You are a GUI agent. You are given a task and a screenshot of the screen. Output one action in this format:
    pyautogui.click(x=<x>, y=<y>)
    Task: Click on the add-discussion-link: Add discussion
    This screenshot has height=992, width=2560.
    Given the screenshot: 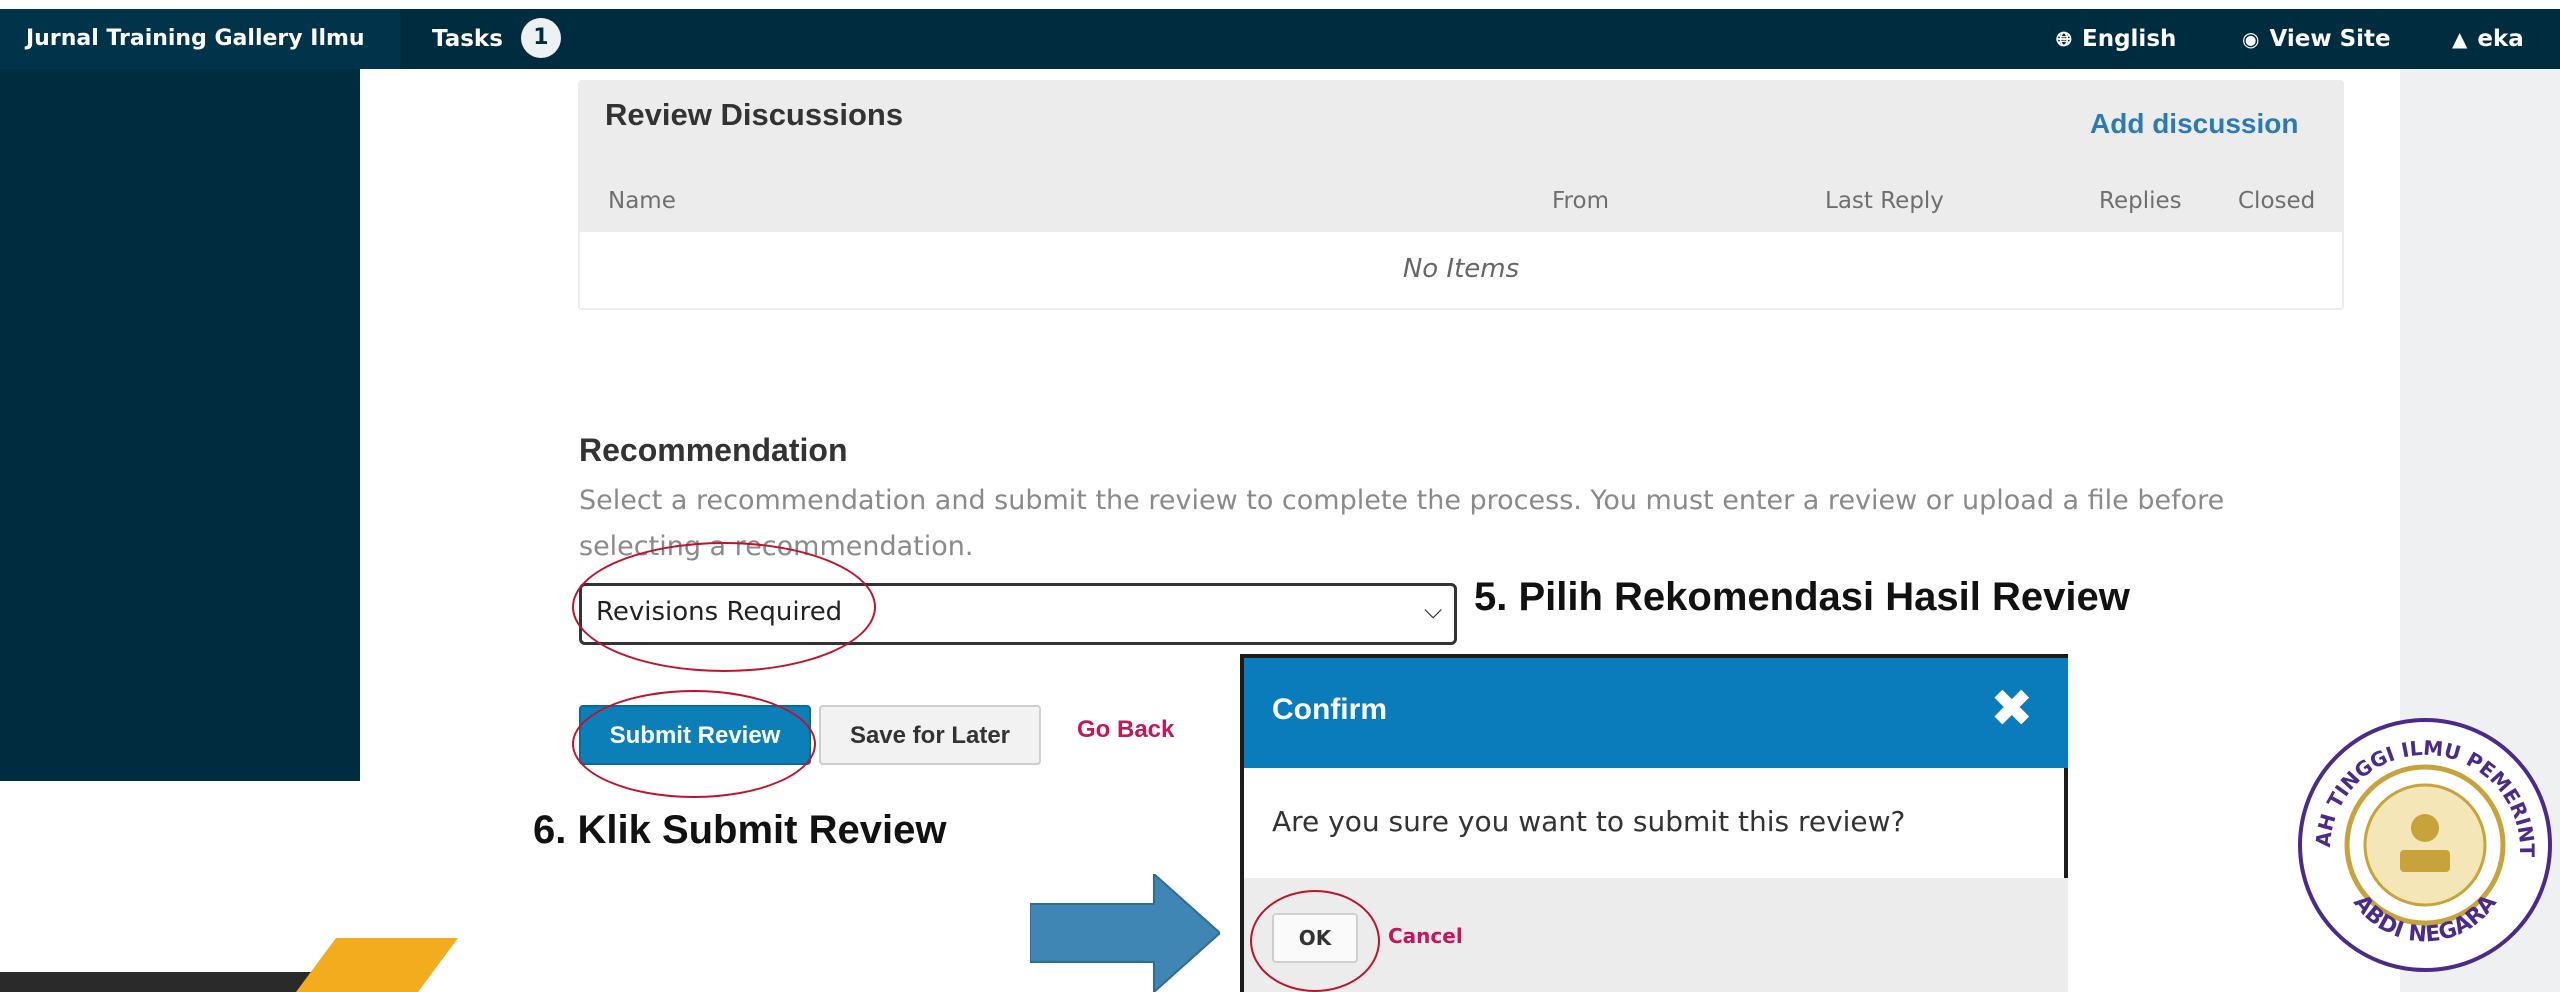 What is the action you would take?
    pyautogui.click(x=2194, y=124)
    